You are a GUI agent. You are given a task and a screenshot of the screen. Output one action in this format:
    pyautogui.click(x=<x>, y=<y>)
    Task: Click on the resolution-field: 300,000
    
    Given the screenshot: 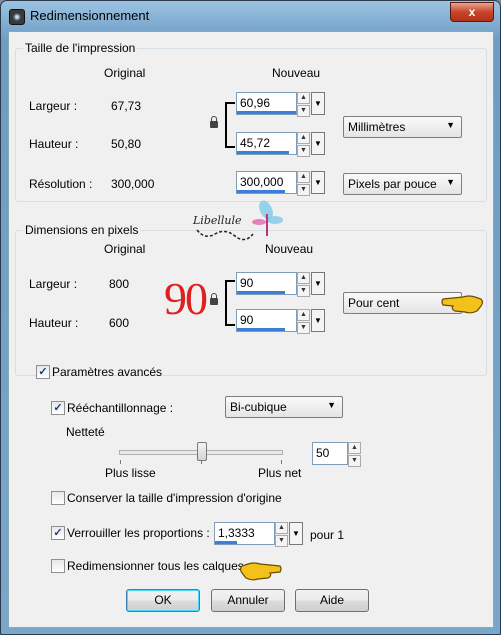 What is the action you would take?
    pyautogui.click(x=266, y=182)
    